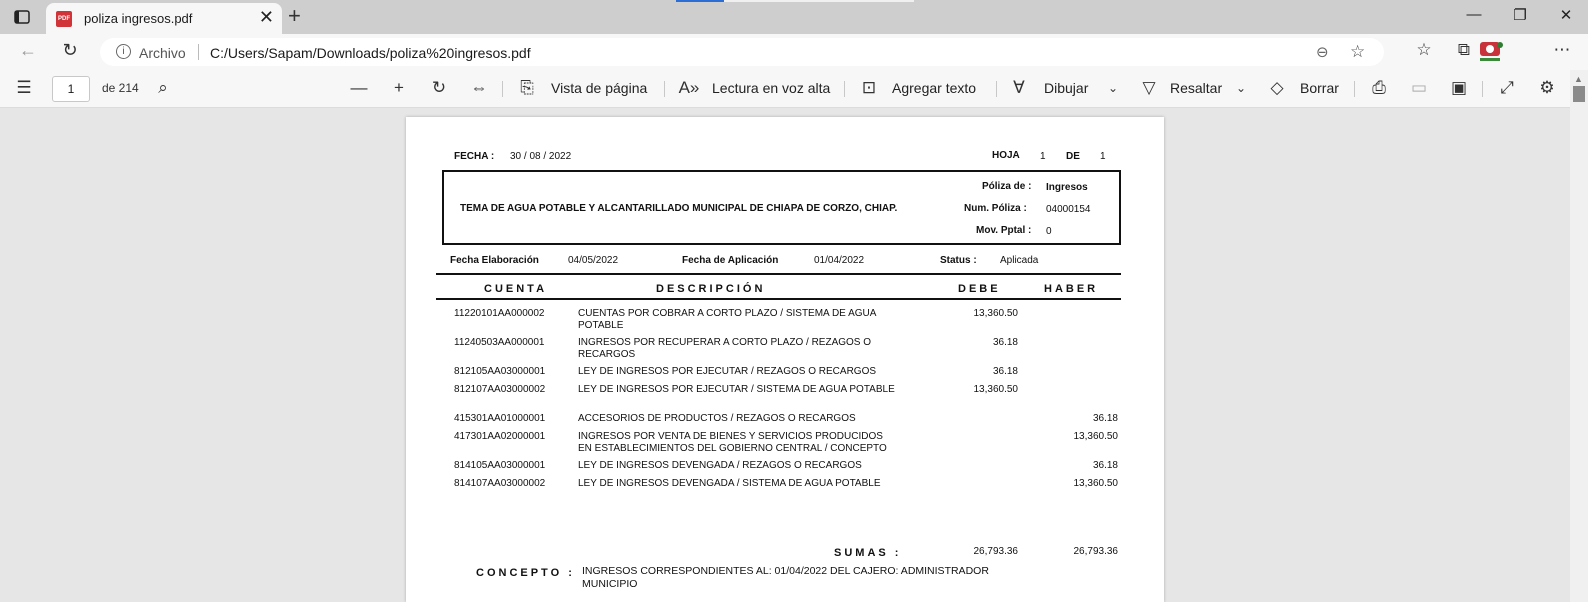  I want to click on refresh-icon: ↻, so click(70, 50).